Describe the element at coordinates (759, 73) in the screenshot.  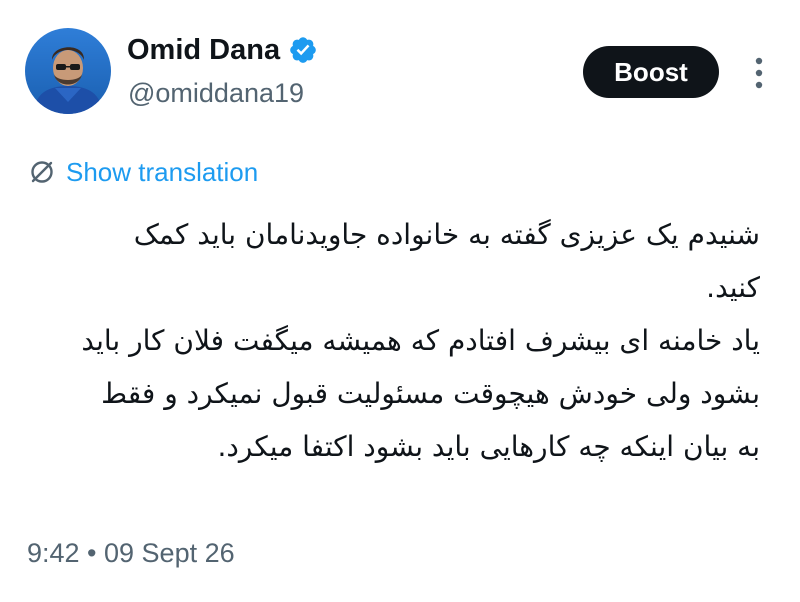
I see `more-vertical-icon` at that location.